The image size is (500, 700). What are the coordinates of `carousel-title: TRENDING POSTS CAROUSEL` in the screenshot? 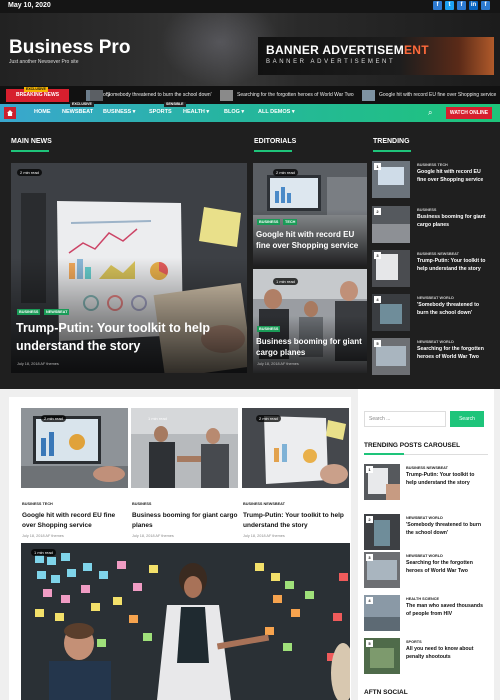 It's located at (412, 445).